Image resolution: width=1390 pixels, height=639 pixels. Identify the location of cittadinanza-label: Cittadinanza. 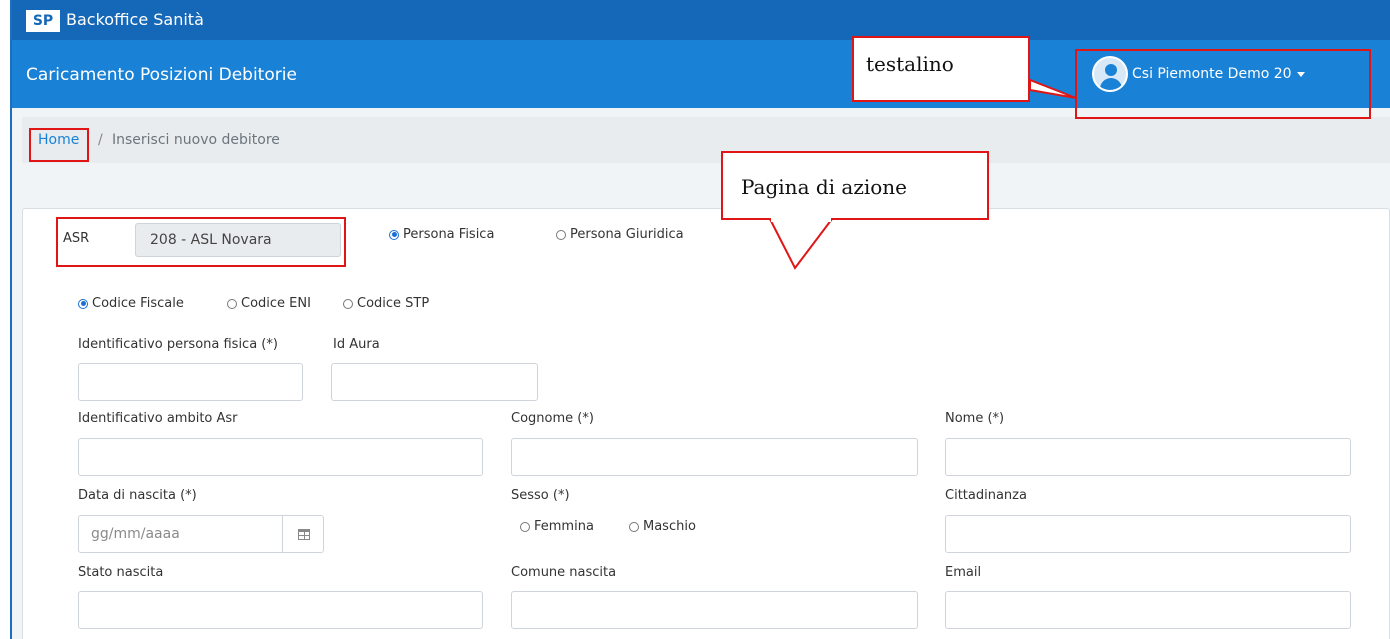
(986, 495).